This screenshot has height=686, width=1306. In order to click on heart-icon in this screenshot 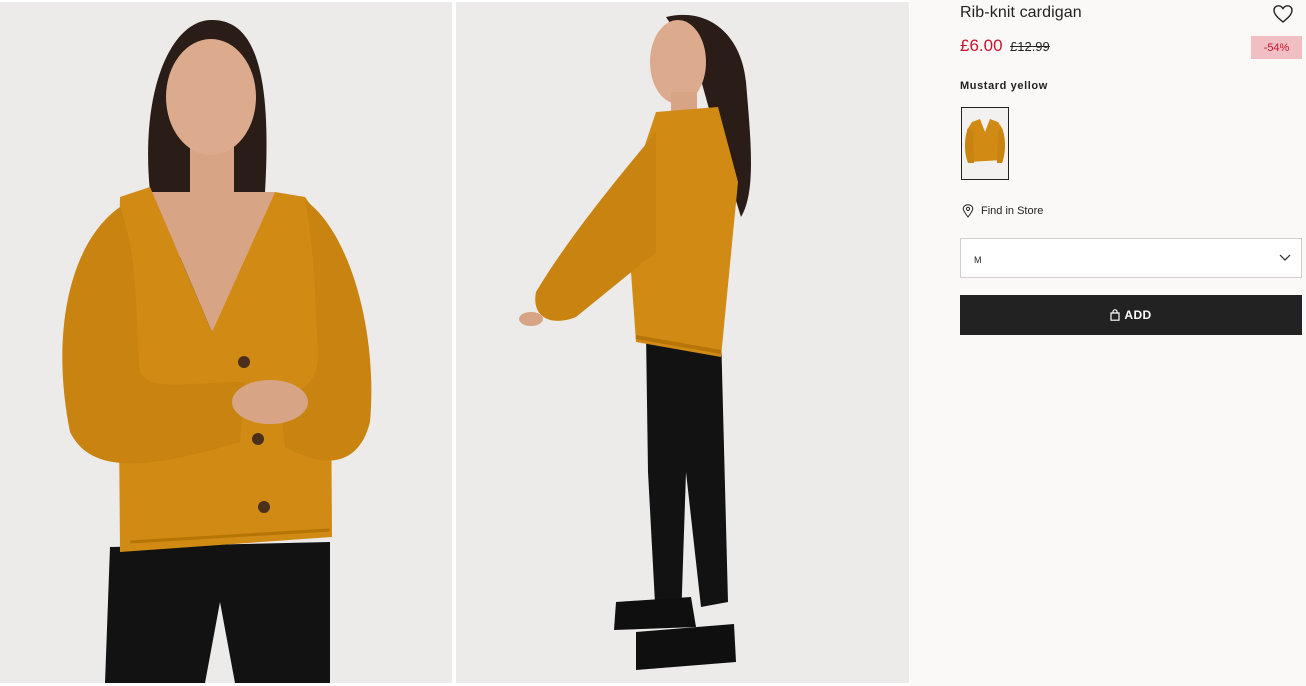, I will do `click(1283, 14)`.